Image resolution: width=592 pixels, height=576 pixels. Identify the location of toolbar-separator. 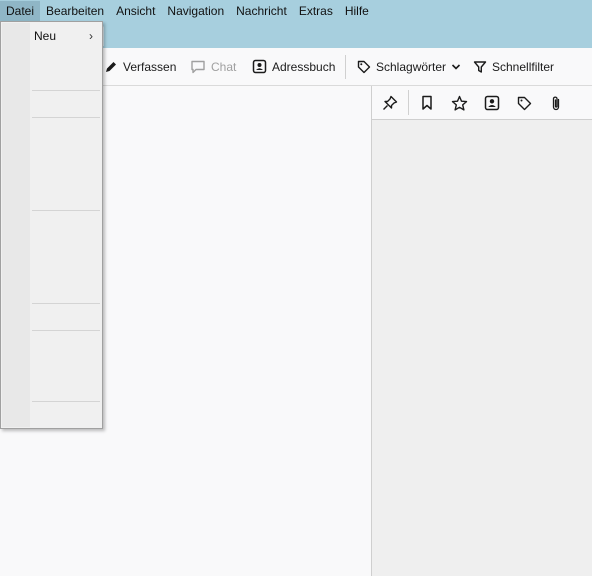
(345, 67).